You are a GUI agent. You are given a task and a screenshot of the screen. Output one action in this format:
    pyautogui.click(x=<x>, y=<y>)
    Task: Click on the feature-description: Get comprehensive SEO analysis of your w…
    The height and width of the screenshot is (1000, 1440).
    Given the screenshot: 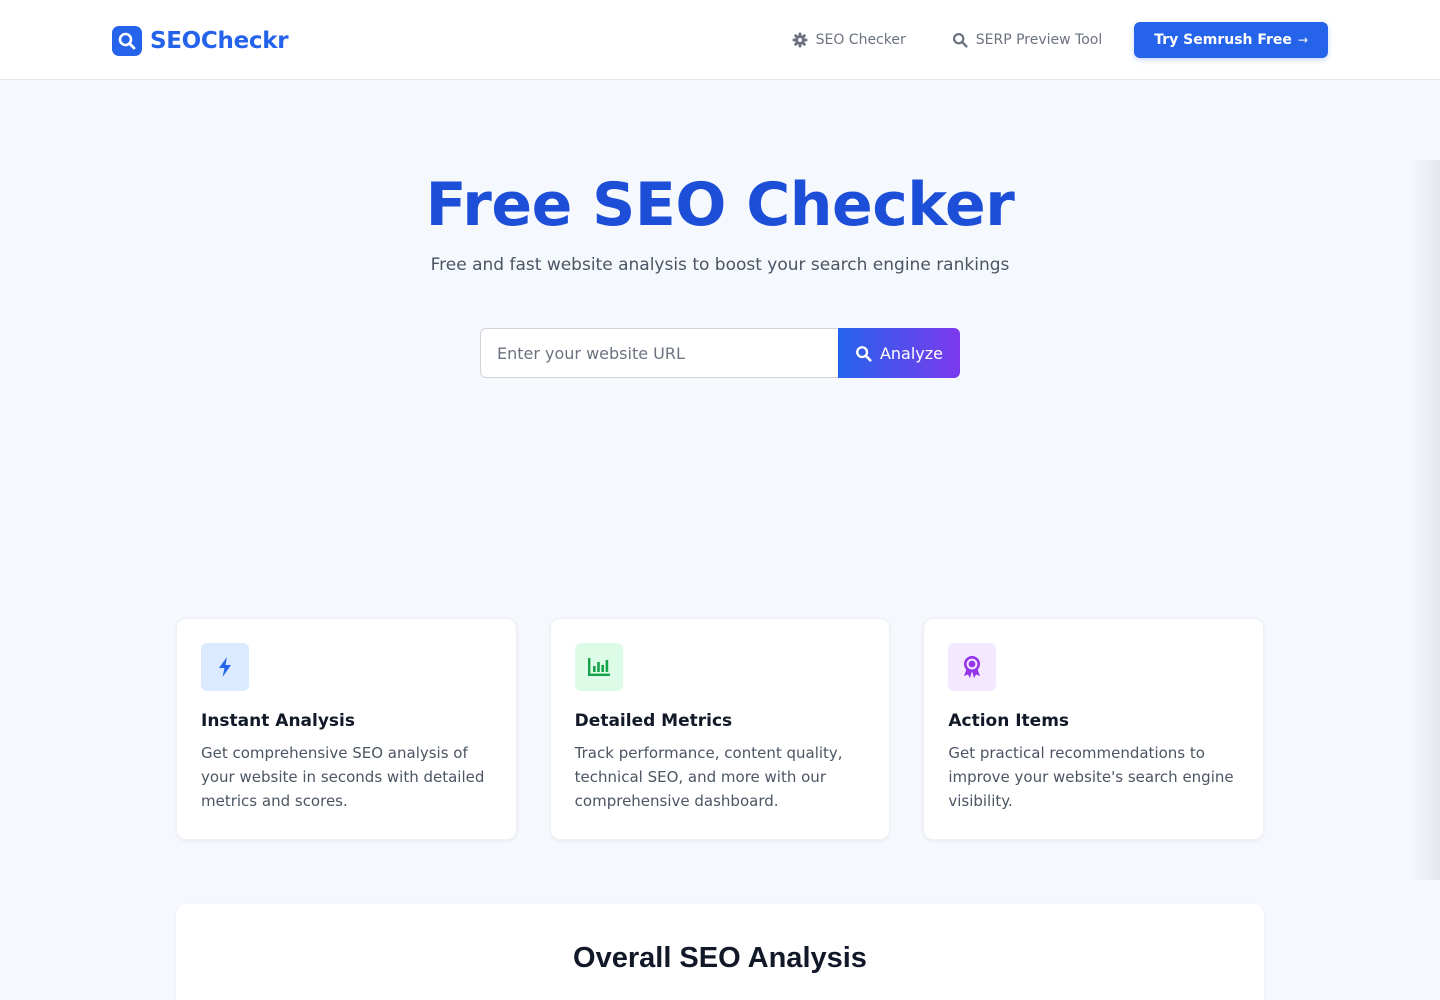 What is the action you would take?
    pyautogui.click(x=343, y=777)
    